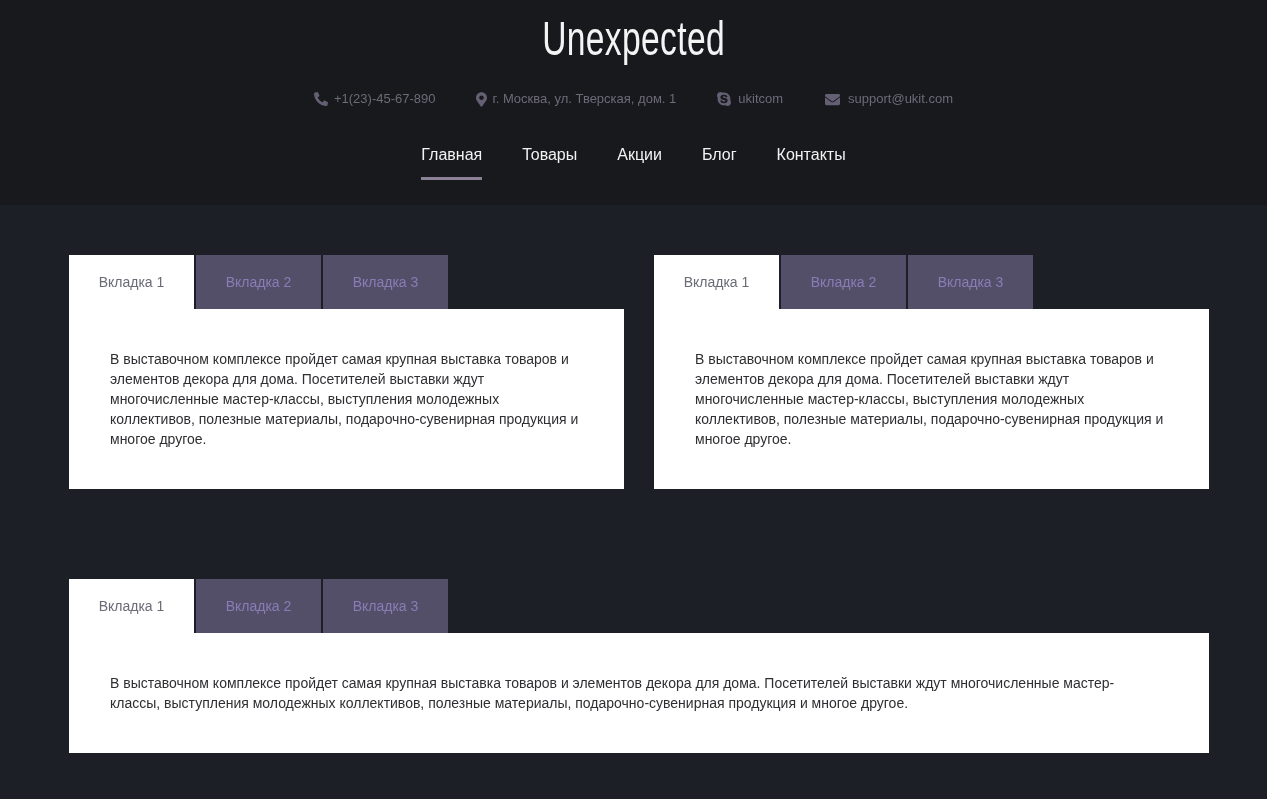  Describe the element at coordinates (550, 161) in the screenshot. I see `nav-link: Товары` at that location.